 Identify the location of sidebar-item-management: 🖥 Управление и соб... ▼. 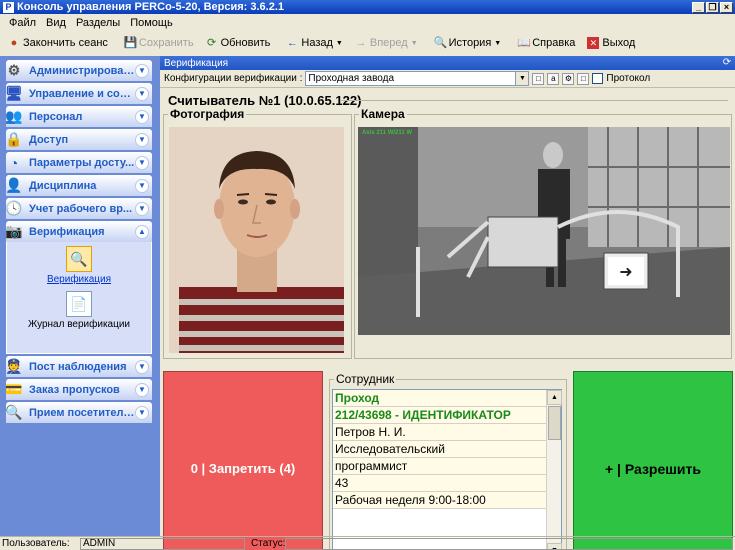
(78, 93).